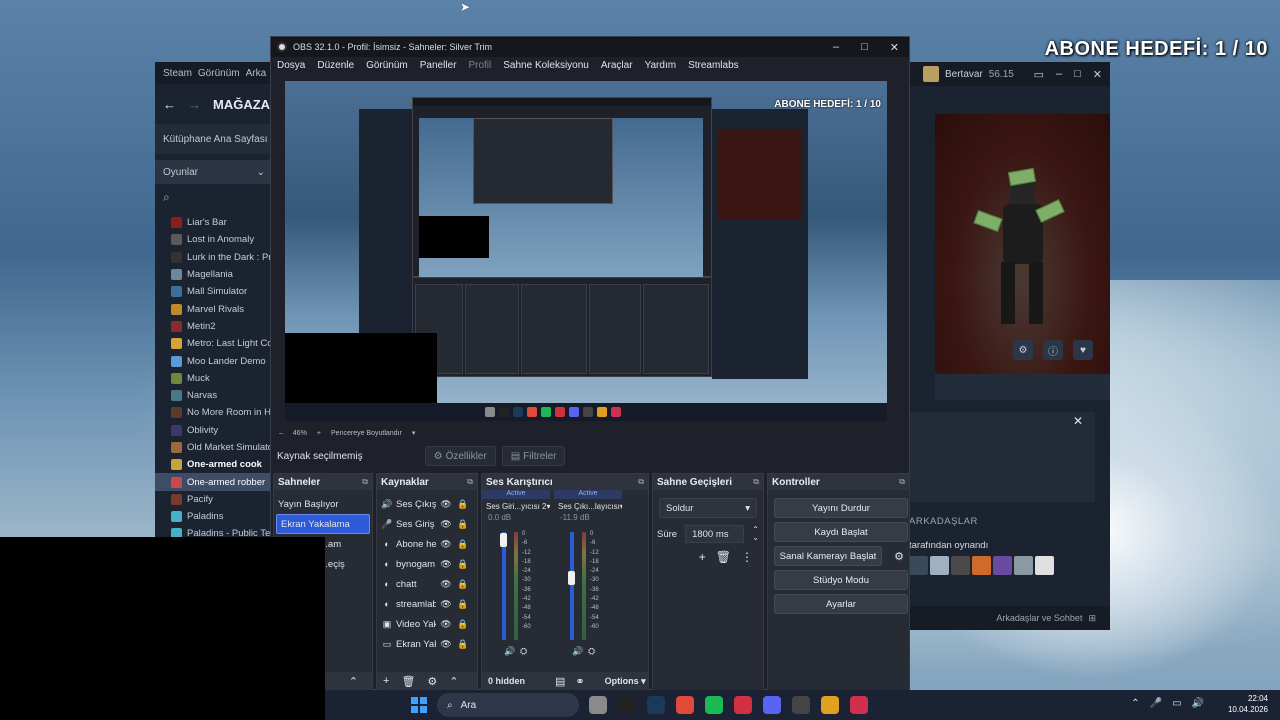 The height and width of the screenshot is (720, 1280). Describe the element at coordinates (755, 534) in the screenshot. I see `stepper-icon: ⌃ ⌄` at that location.